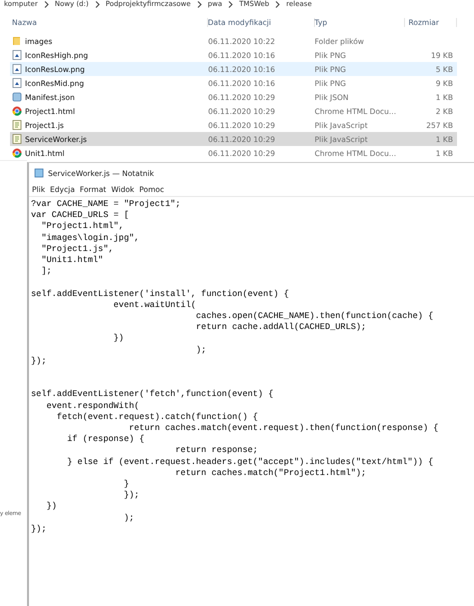  What do you see at coordinates (39, 173) in the screenshot?
I see `notepad-icon` at bounding box center [39, 173].